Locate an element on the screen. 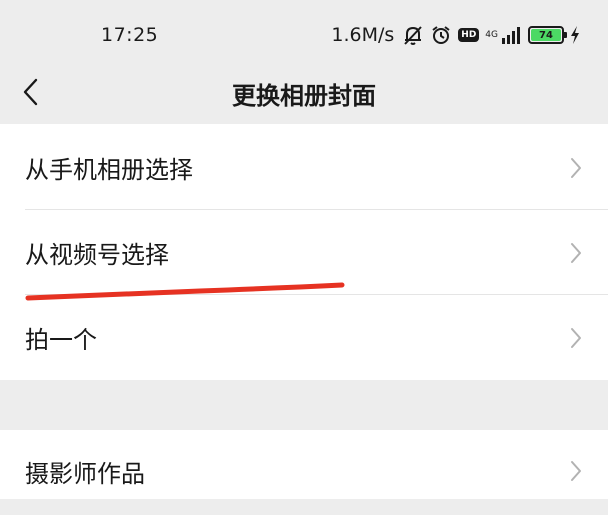  network-type: 4G is located at coordinates (491, 35).